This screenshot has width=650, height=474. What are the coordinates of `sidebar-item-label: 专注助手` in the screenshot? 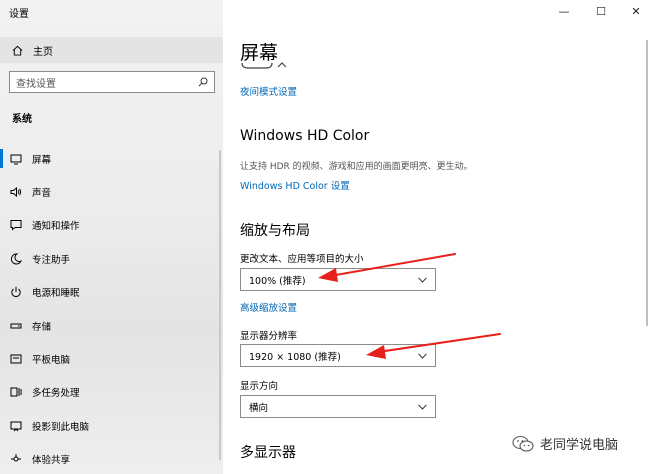 It's located at (51, 260).